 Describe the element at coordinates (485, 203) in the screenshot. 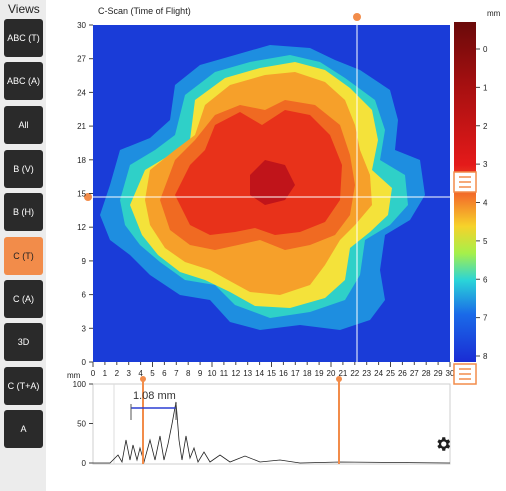

I see `colorbar-tick-label: 4` at that location.